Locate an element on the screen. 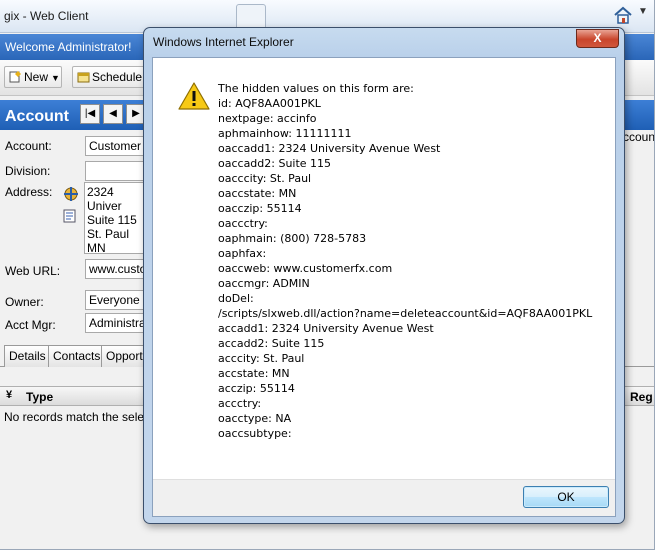  close-button: X is located at coordinates (597, 38).